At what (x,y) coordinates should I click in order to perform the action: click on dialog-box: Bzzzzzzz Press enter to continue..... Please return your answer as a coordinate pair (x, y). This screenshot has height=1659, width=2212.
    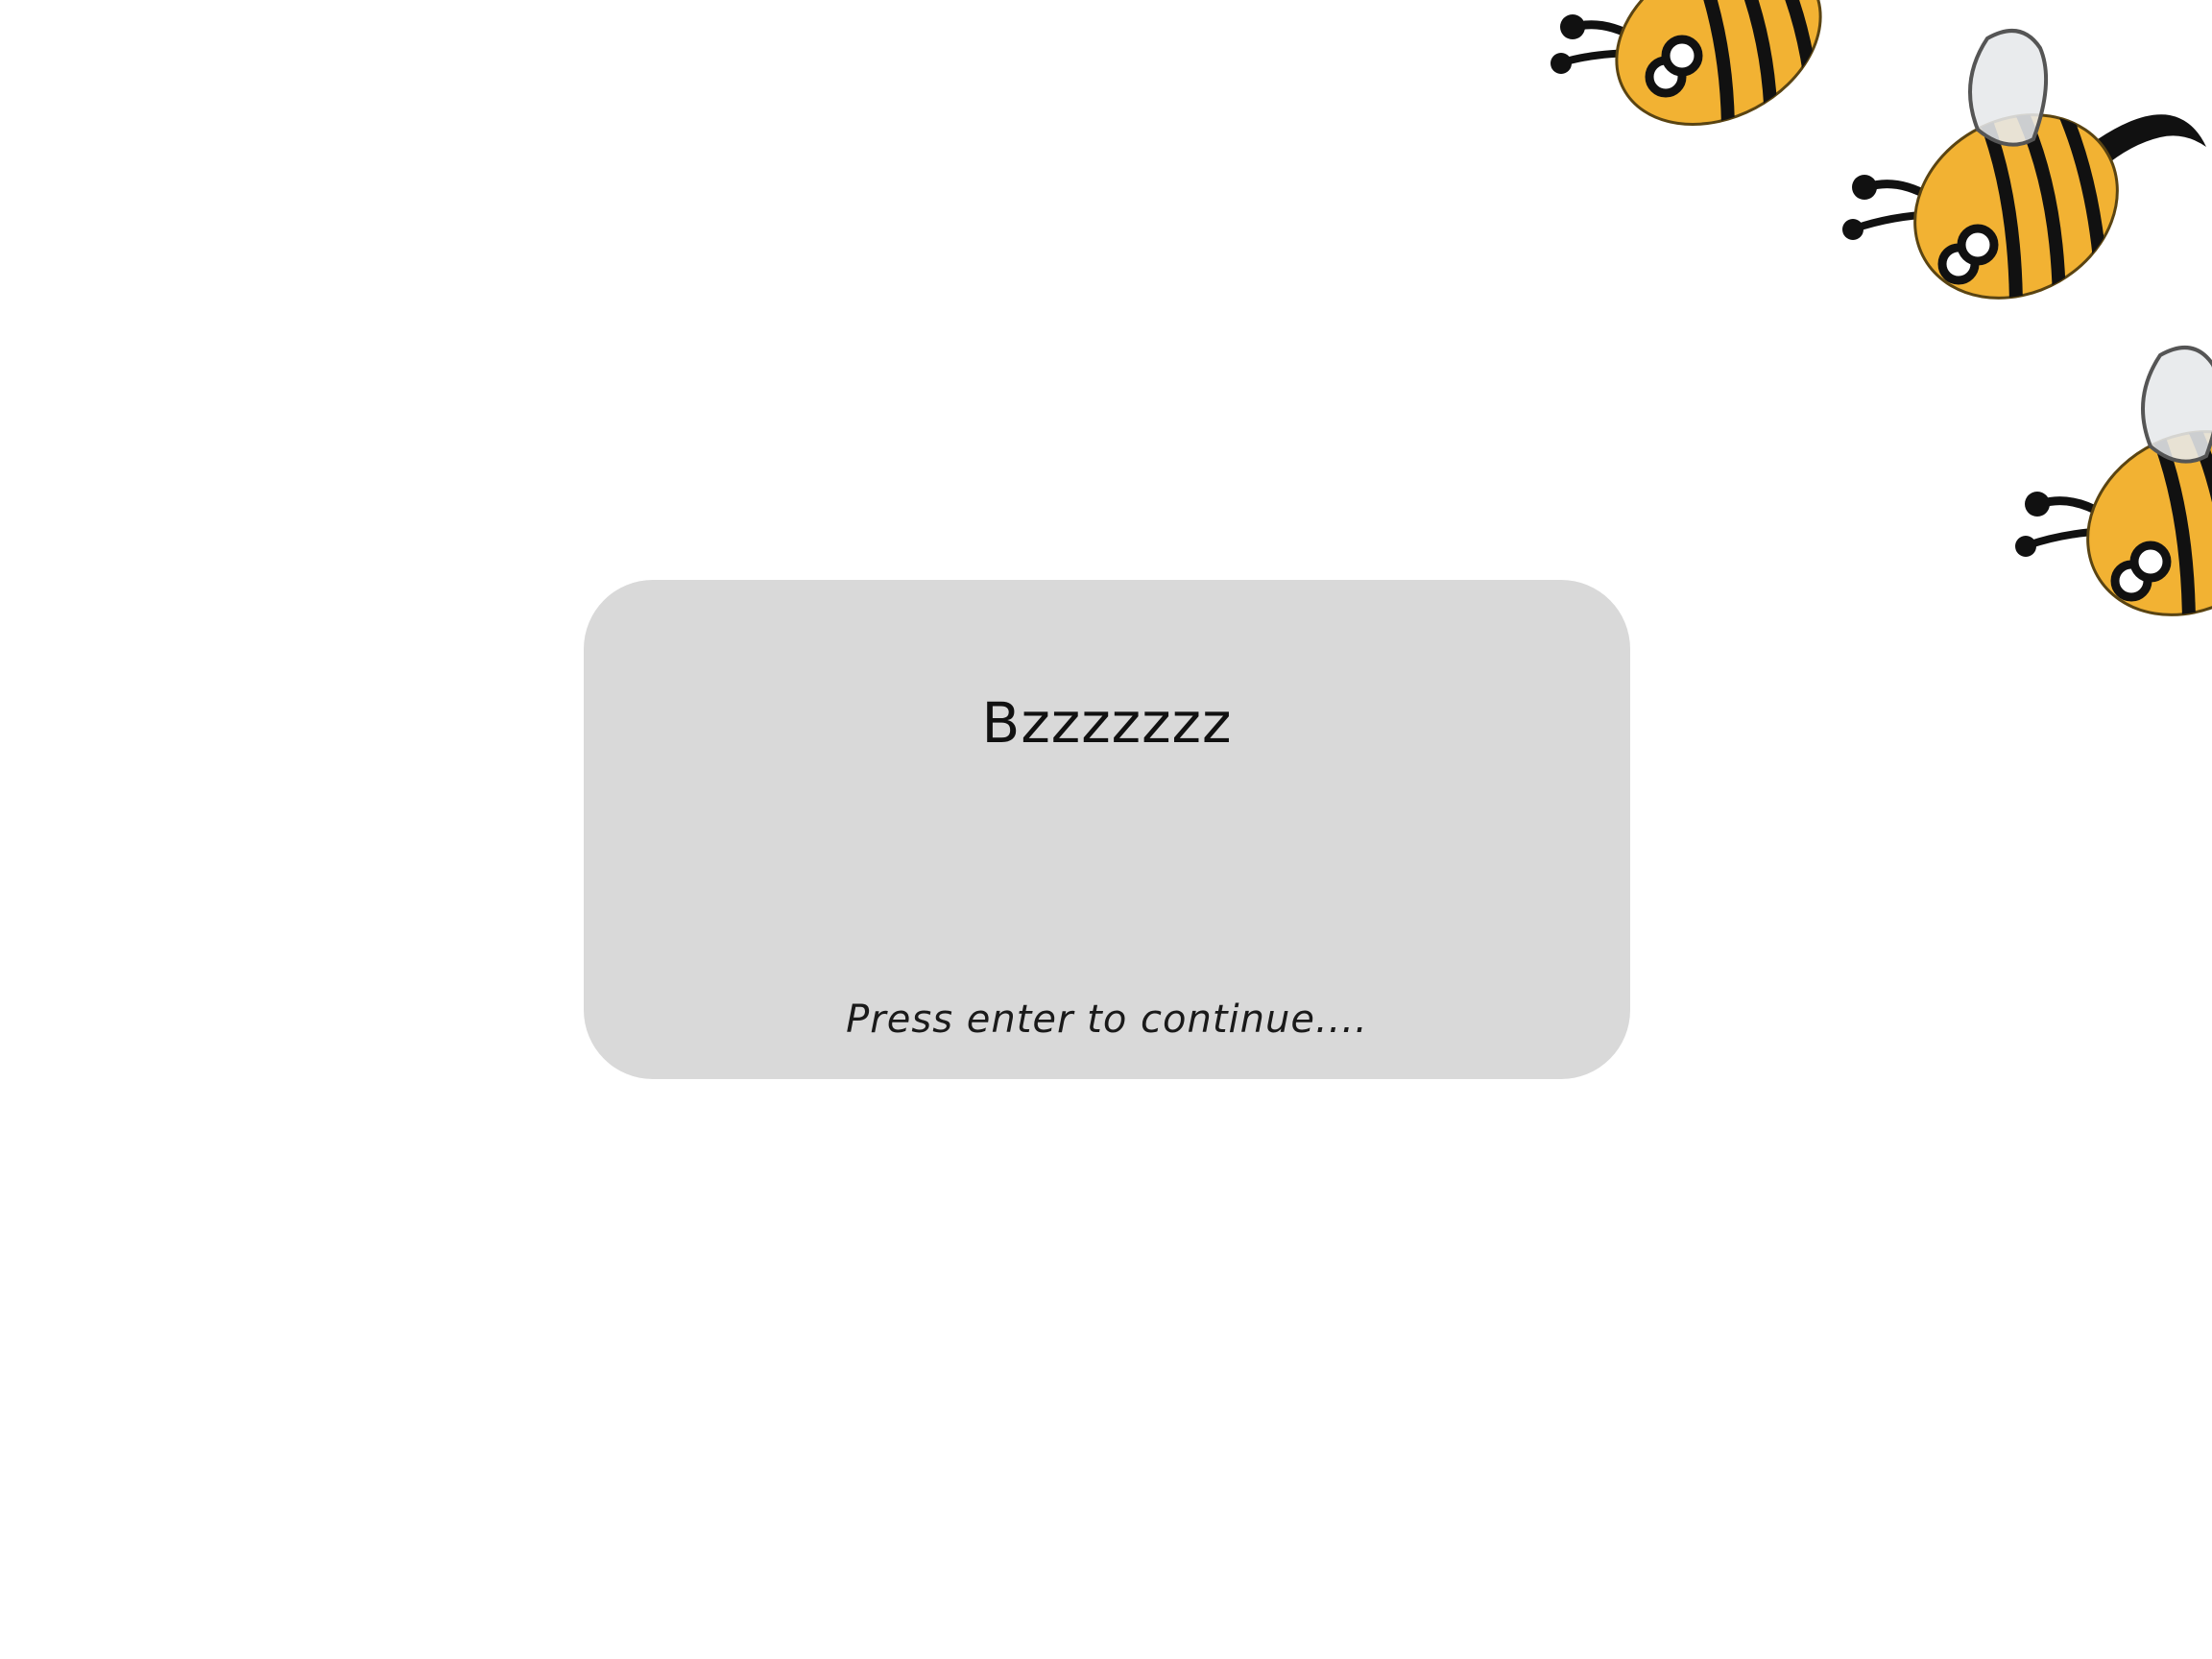
    Looking at the image, I should click on (1107, 829).